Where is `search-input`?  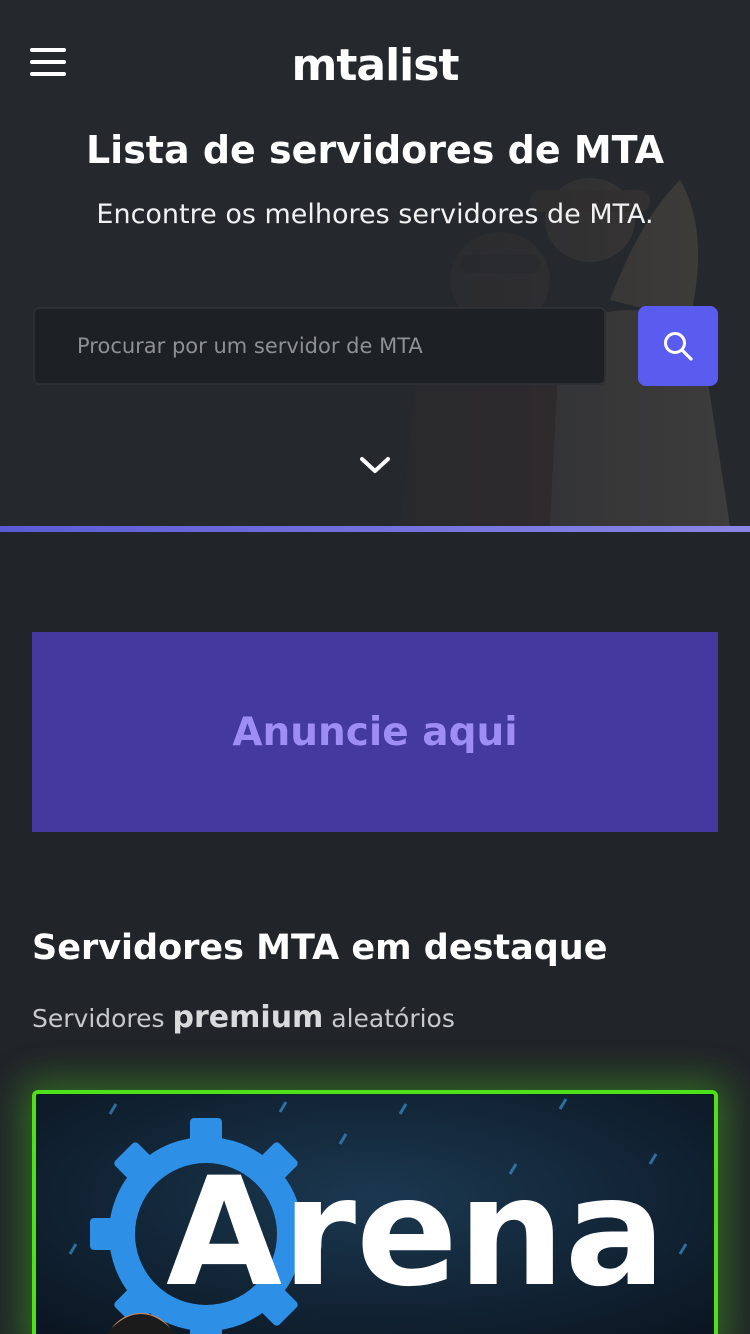 search-input is located at coordinates (319, 346).